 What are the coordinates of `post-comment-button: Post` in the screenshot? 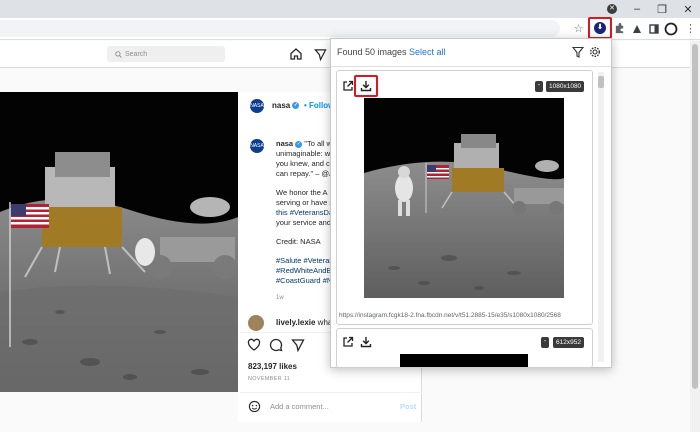 It's located at (408, 406).